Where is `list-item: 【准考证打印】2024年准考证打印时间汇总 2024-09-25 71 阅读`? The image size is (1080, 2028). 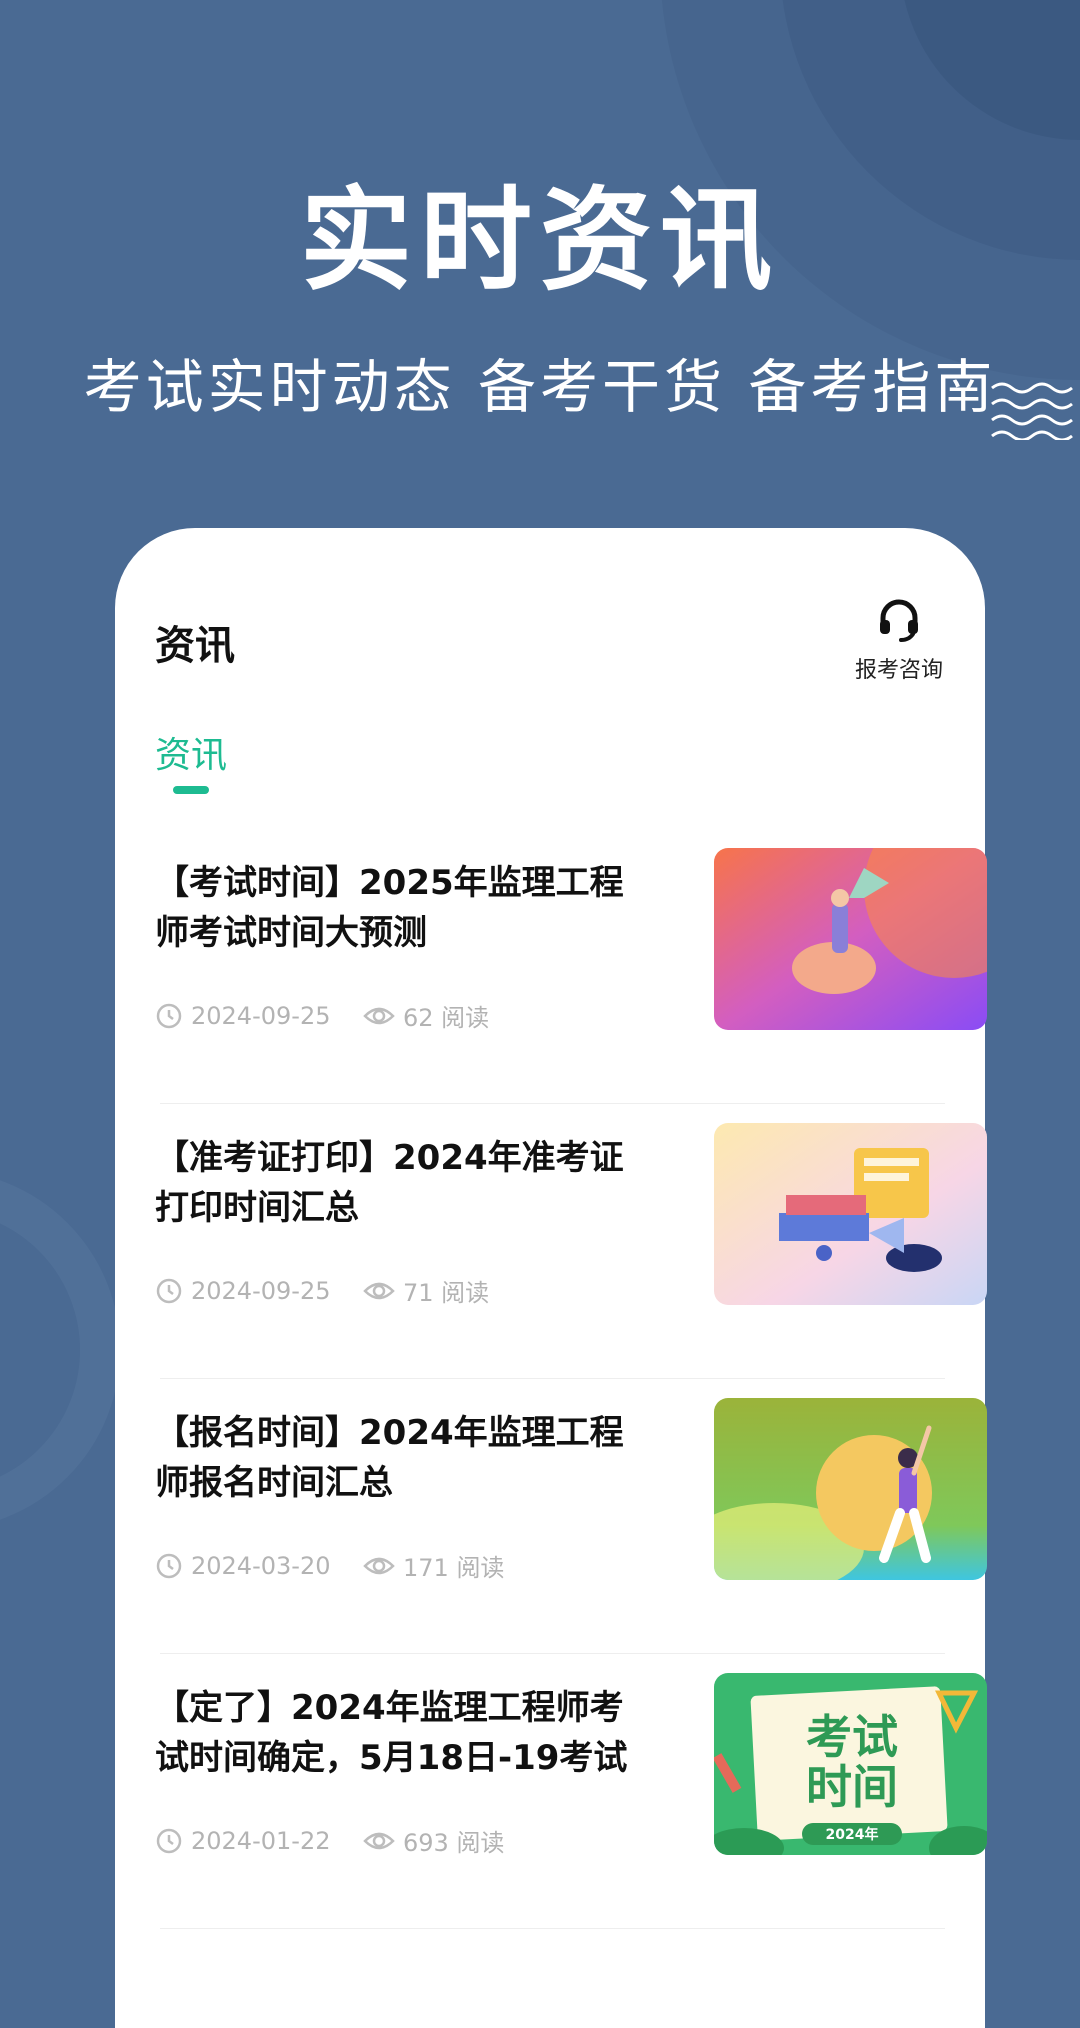 list-item: 【准考证打印】2024年准考证打印时间汇总 2024-09-25 71 阅读 is located at coordinates (571, 1260).